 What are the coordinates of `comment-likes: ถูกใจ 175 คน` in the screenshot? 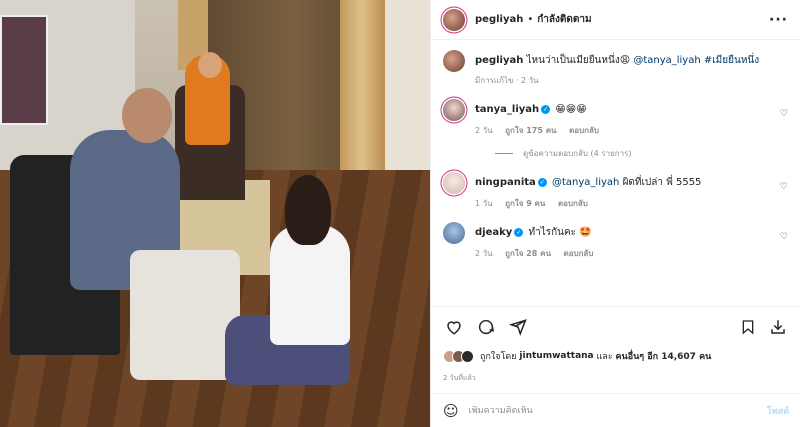 It's located at (530, 130).